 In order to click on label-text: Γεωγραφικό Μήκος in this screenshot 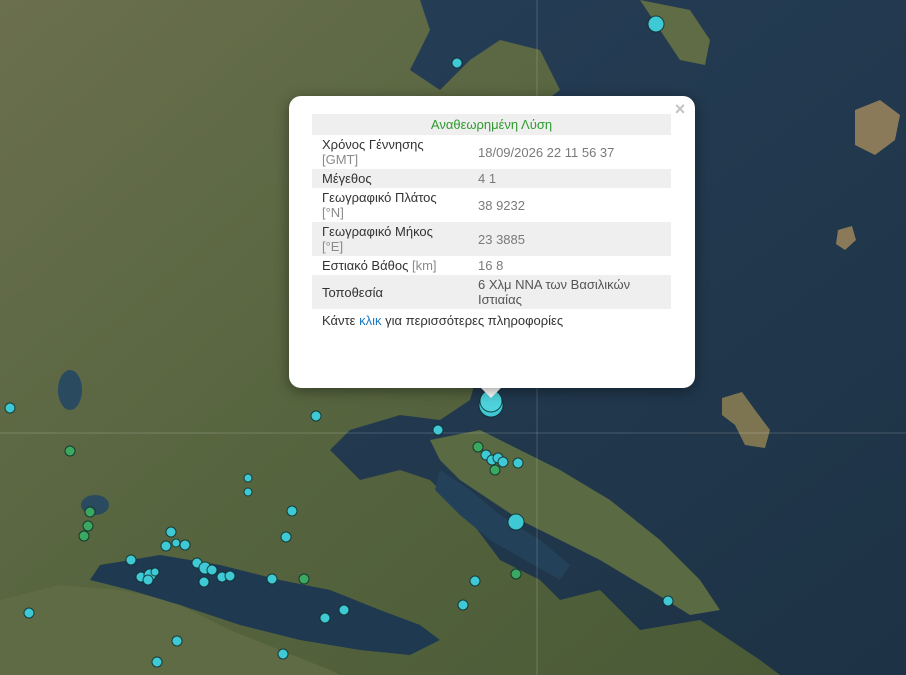, I will do `click(377, 231)`.